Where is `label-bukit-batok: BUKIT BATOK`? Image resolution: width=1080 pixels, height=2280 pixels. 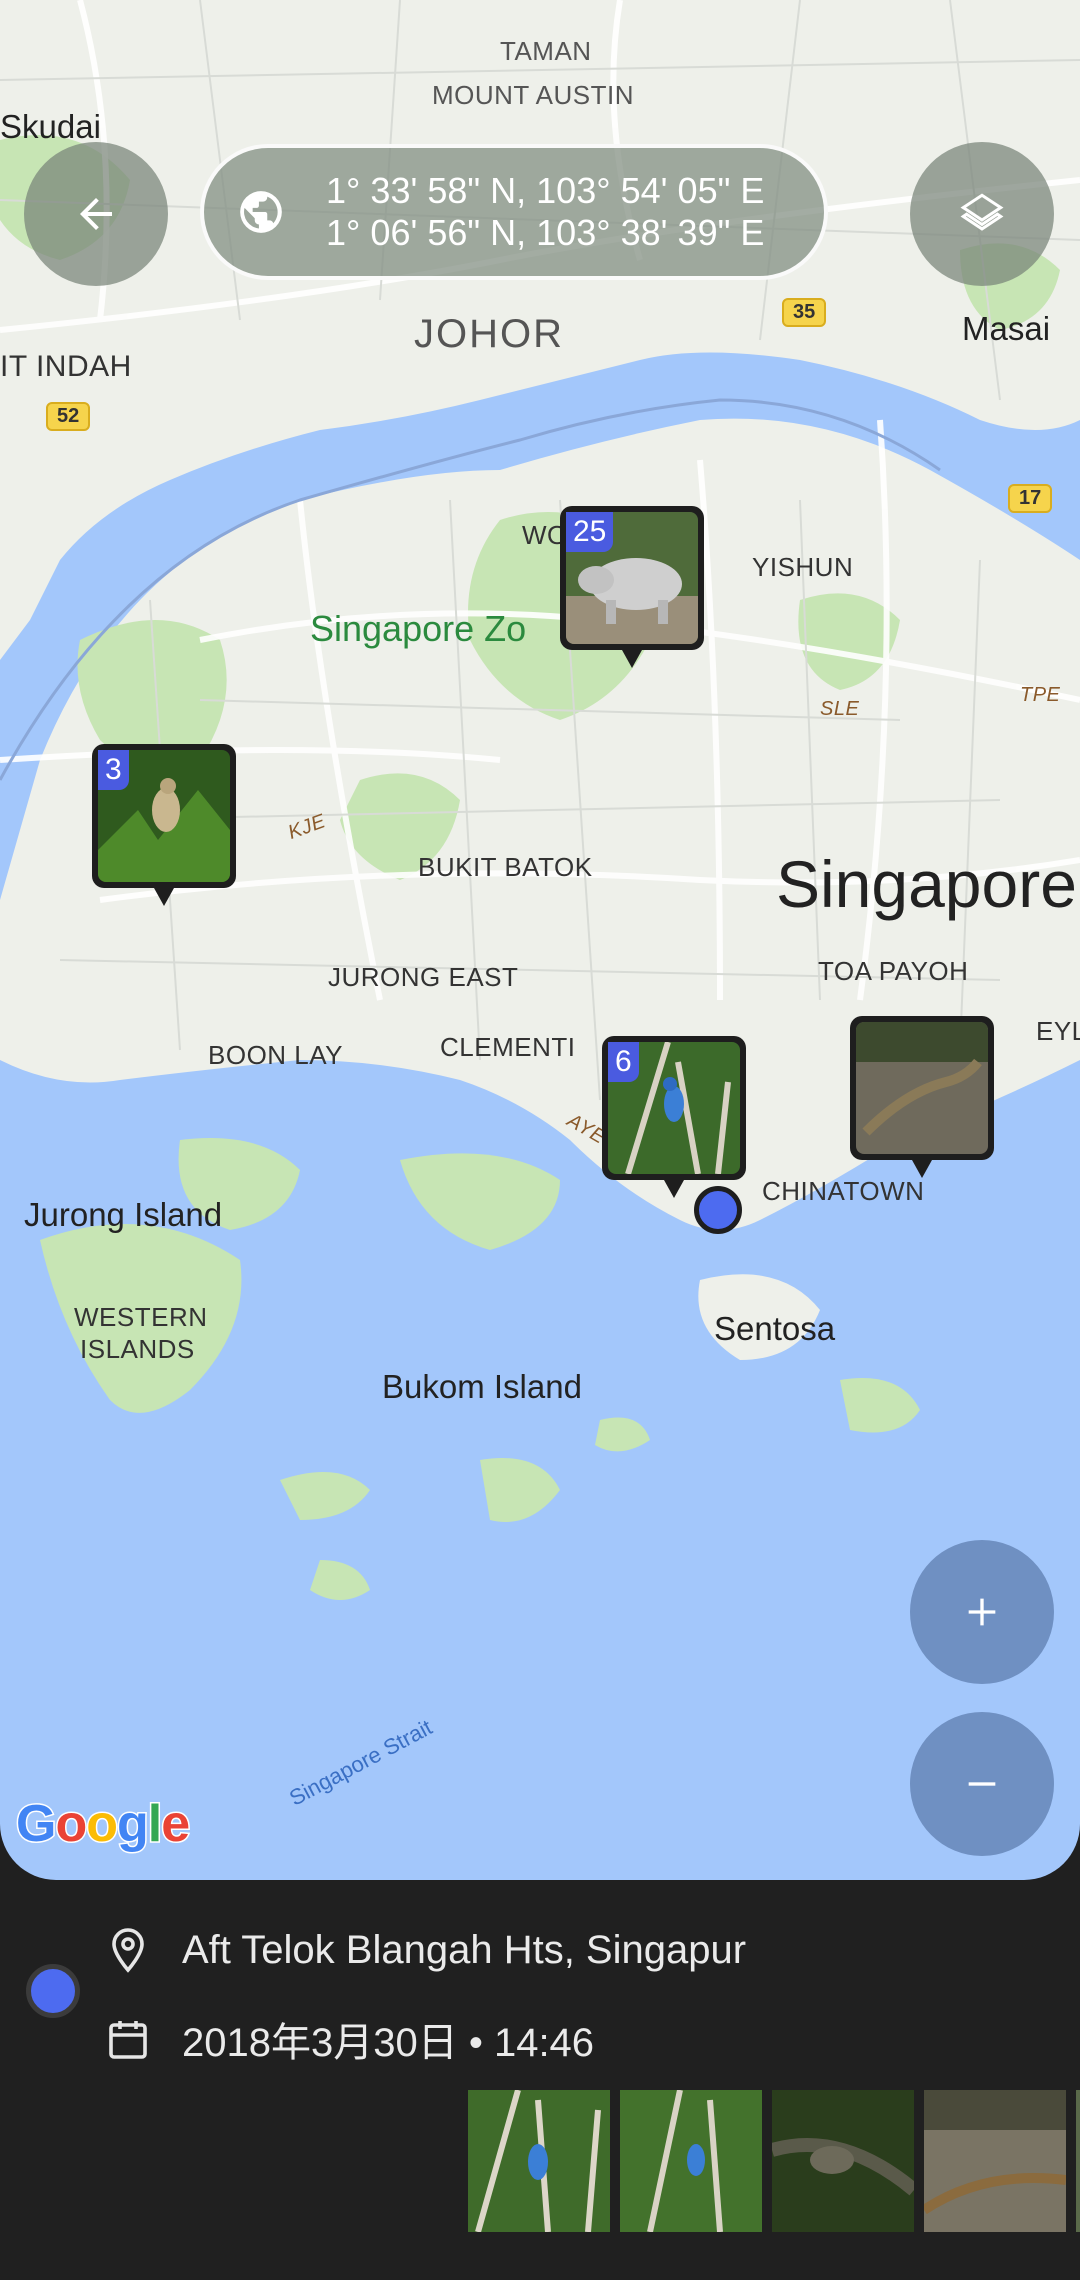
label-bukit-batok: BUKIT BATOK is located at coordinates (505, 867).